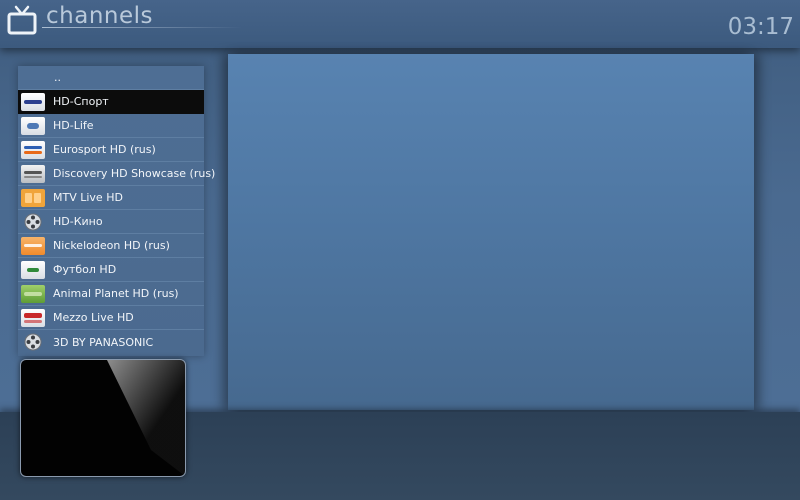 The image size is (800, 500). Describe the element at coordinates (57, 77) in the screenshot. I see `parent-folder-label: ..` at that location.